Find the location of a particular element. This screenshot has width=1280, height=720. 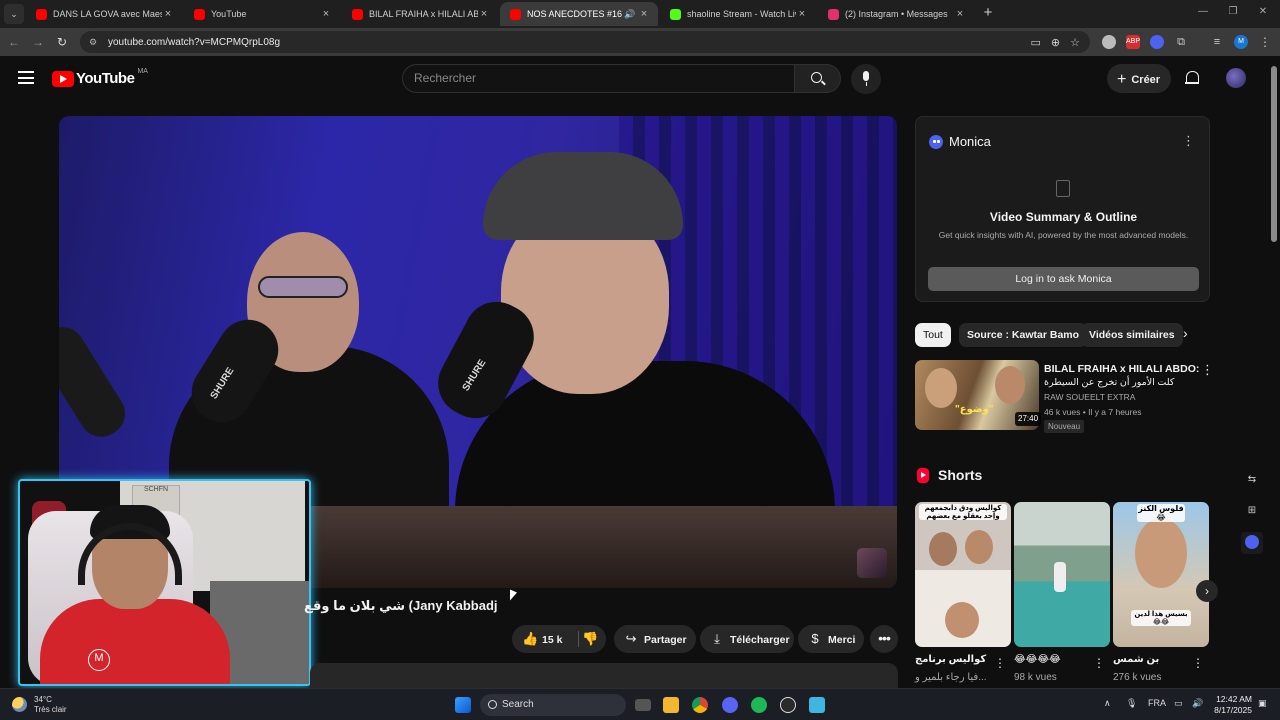

browser-tab-1: DANS LA GOVA avec Maes | "Le... × is located at coordinates (104, 14).